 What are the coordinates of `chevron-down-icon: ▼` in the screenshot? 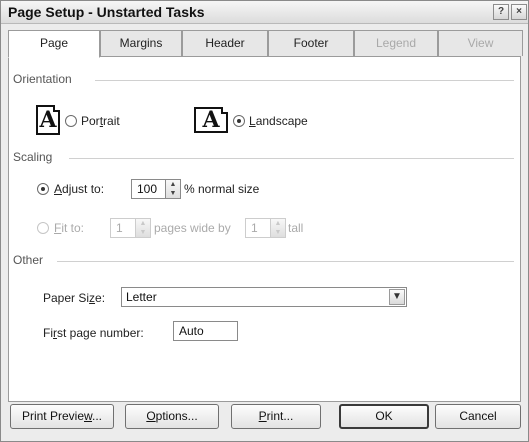 It's located at (397, 297).